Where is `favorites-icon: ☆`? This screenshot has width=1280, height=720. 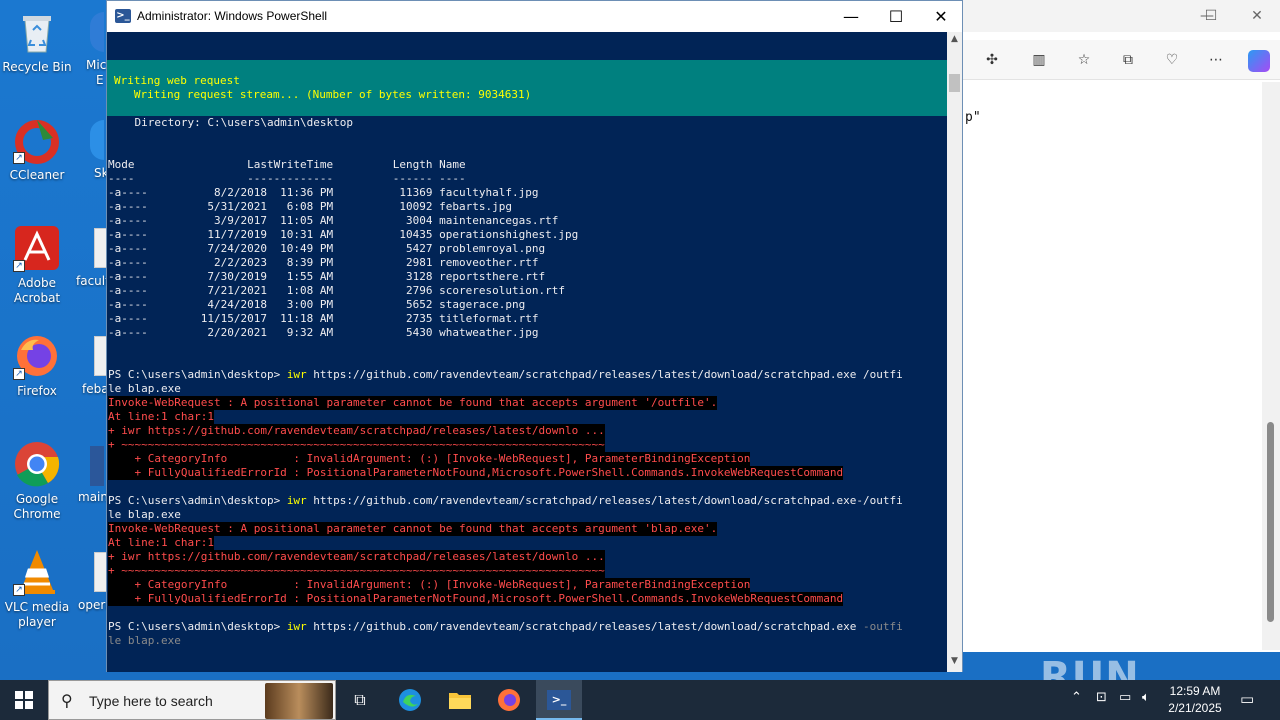 favorites-icon: ☆ is located at coordinates (1084, 60).